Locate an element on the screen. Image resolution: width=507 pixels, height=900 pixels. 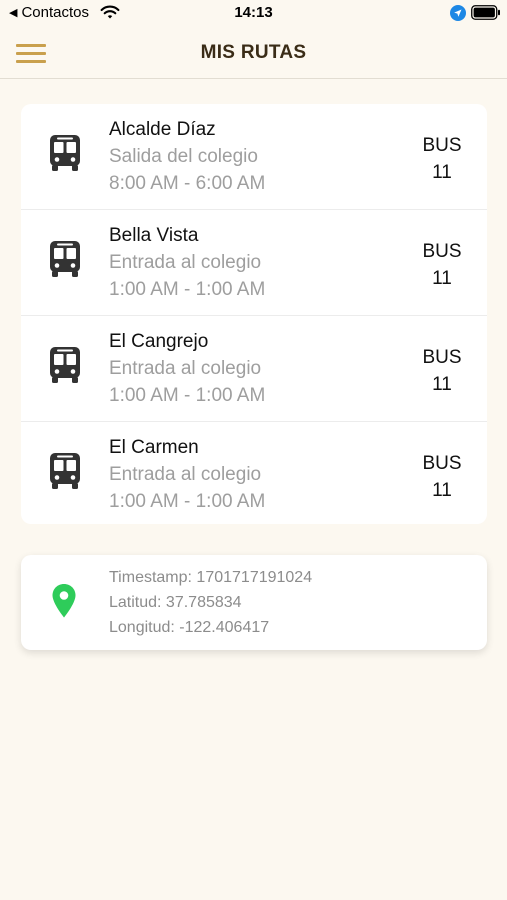
location-latitude: Latitud: 37.785834 is located at coordinates (175, 602).